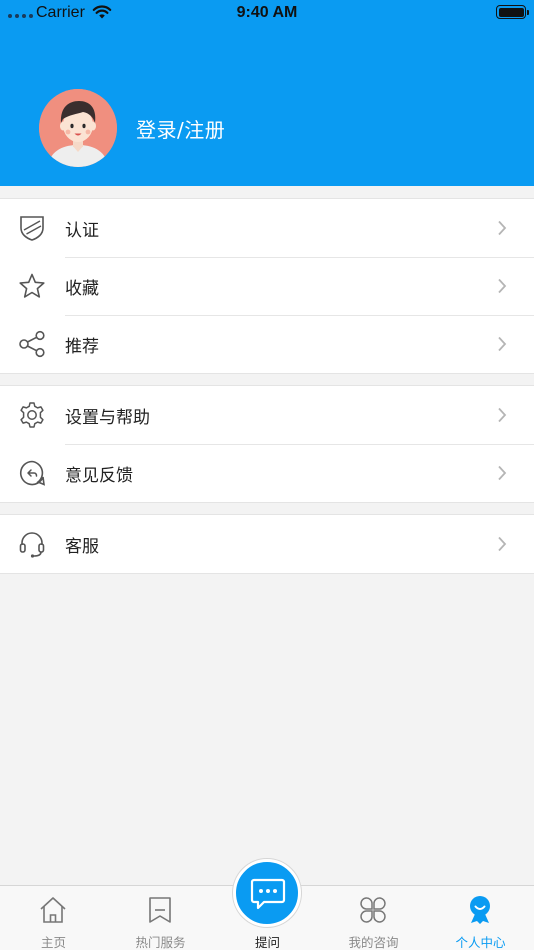 The width and height of the screenshot is (534, 950). I want to click on tab-label: 主页, so click(53, 942).